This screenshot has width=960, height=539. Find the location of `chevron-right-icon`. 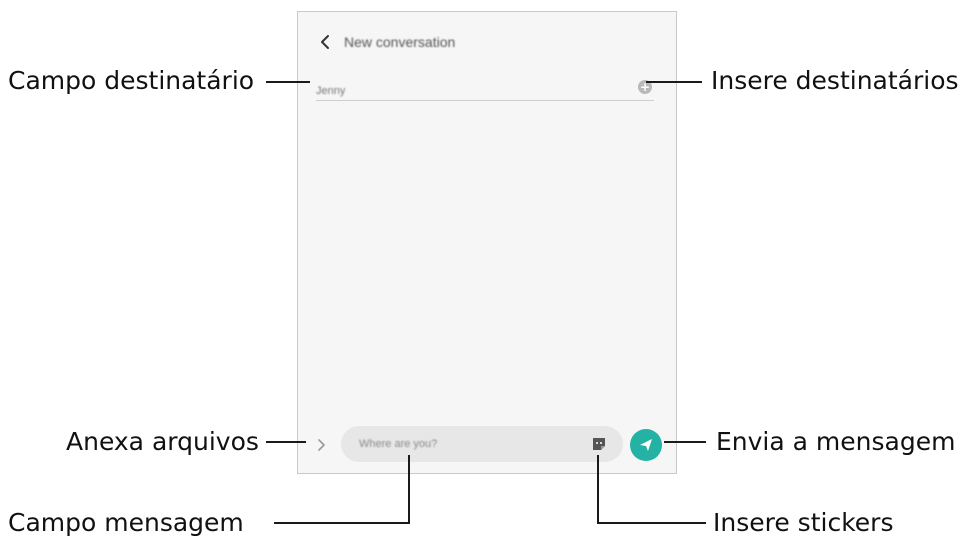

chevron-right-icon is located at coordinates (321, 445).